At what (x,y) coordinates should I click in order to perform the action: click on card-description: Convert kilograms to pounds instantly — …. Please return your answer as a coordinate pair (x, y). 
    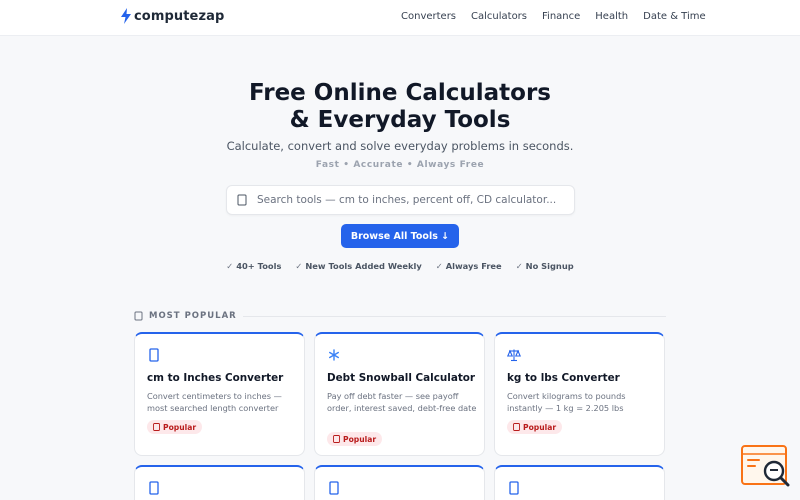
    Looking at the image, I should click on (566, 402).